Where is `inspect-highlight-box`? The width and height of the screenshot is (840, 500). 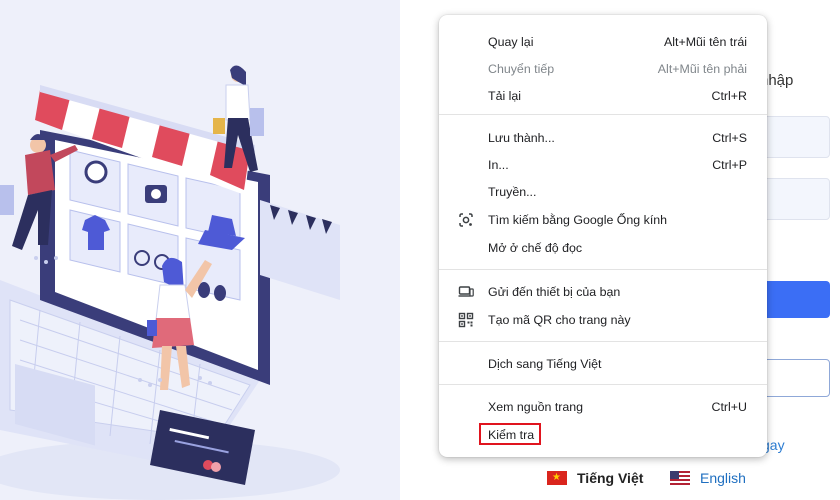 inspect-highlight-box is located at coordinates (510, 434).